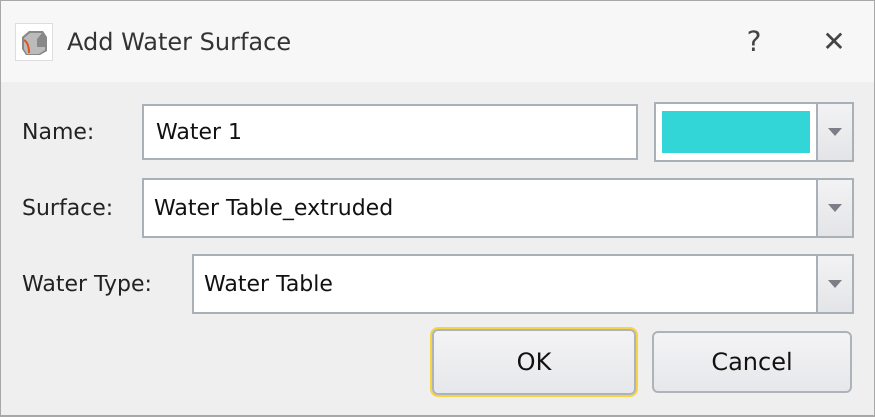 The width and height of the screenshot is (875, 417). Describe the element at coordinates (834, 42) in the screenshot. I see `close-button: ✕` at that location.